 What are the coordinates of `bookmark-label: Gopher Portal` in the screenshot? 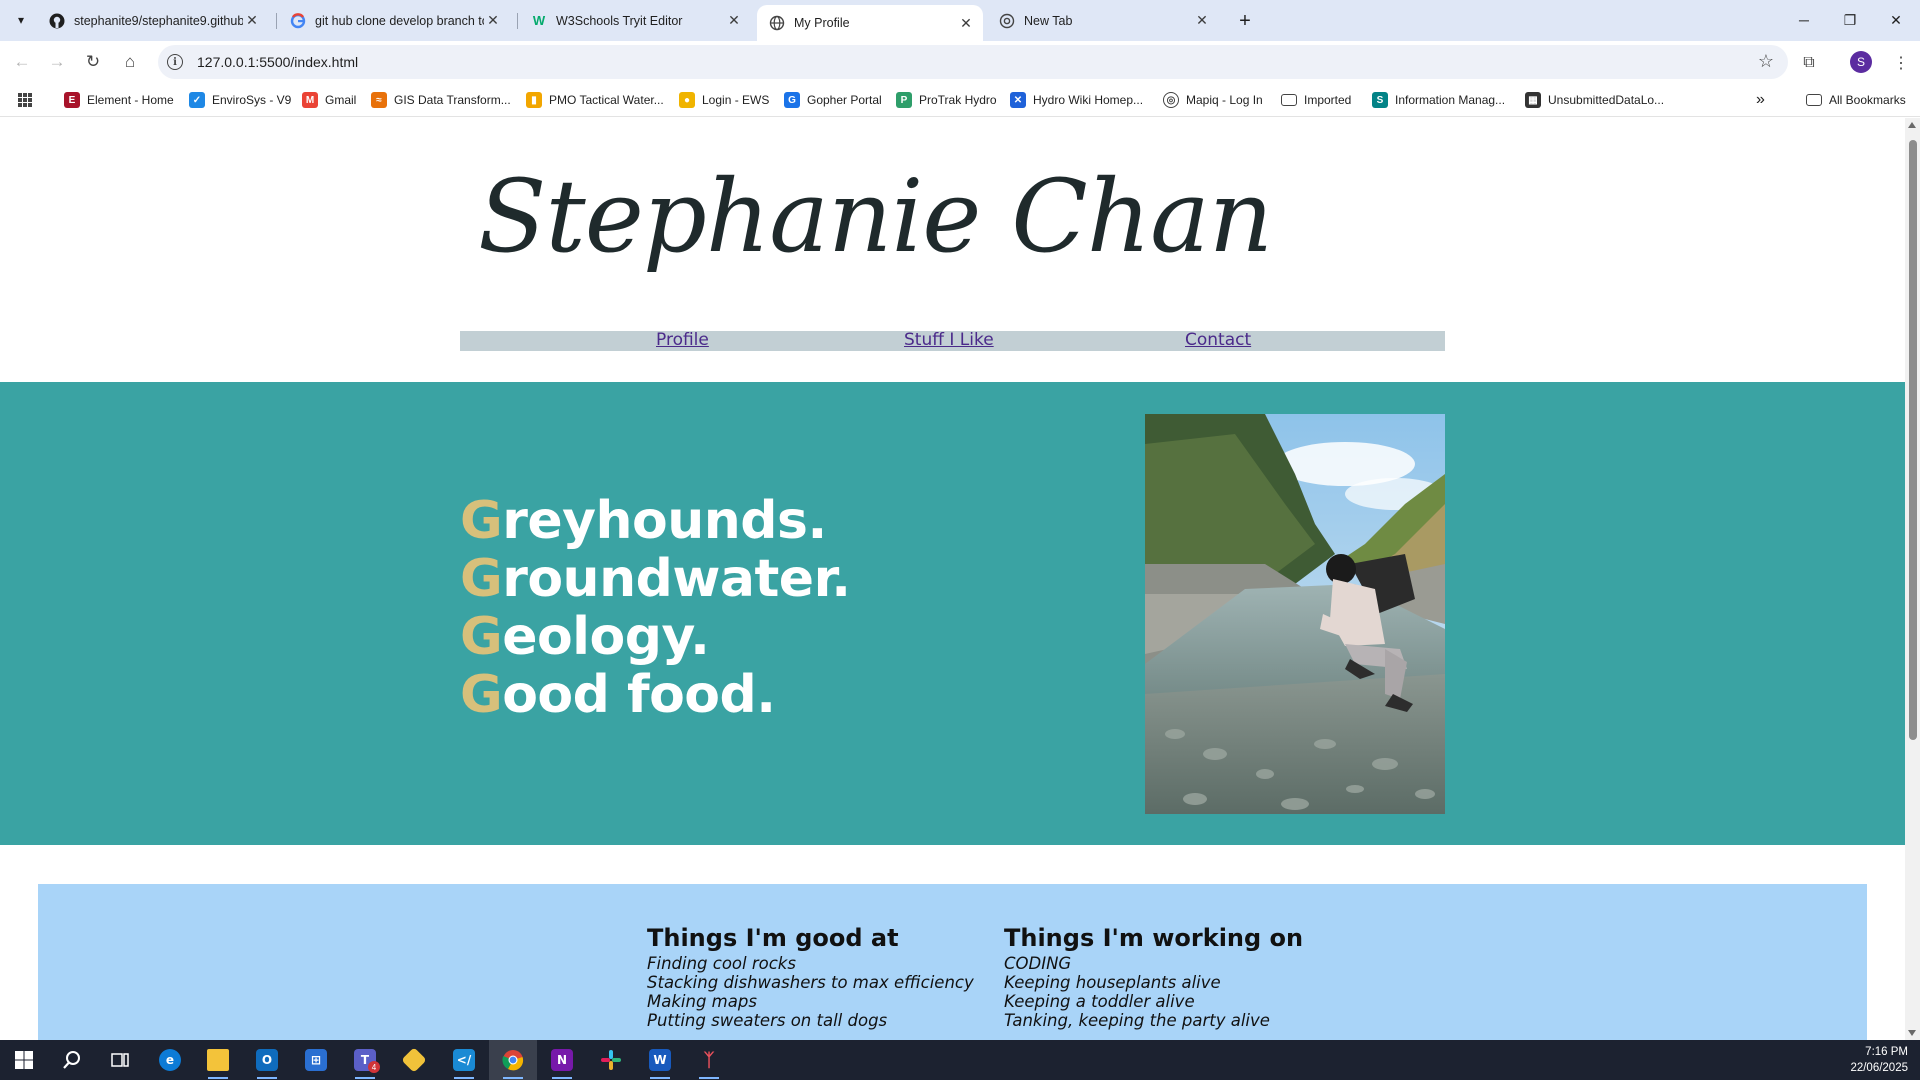 It's located at (844, 100).